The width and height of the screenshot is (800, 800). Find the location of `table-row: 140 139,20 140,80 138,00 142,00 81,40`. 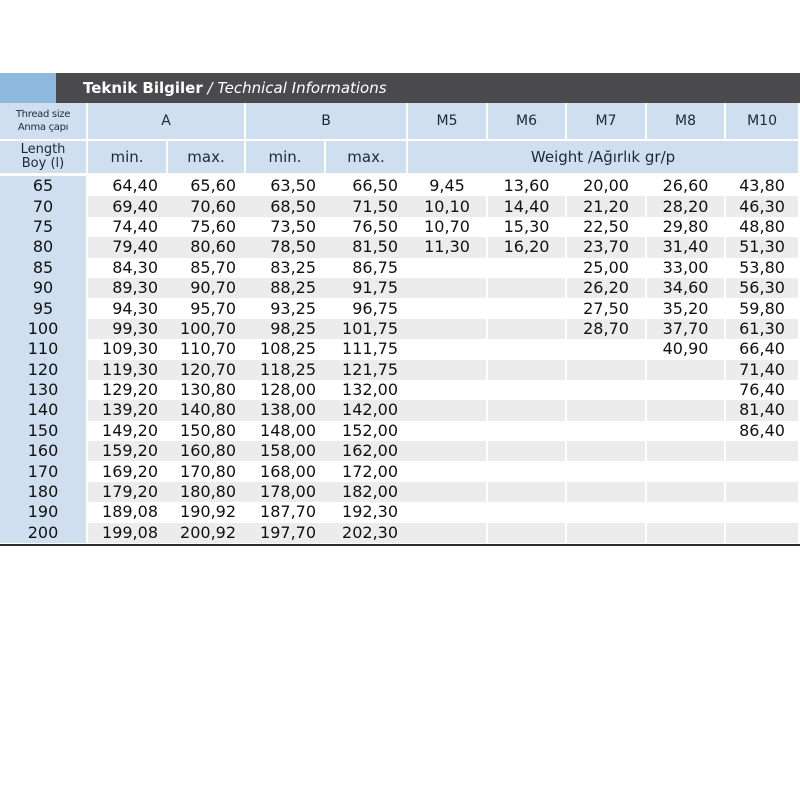

table-row: 140 139,20 140,80 138,00 142,00 81,40 is located at coordinates (400, 410).